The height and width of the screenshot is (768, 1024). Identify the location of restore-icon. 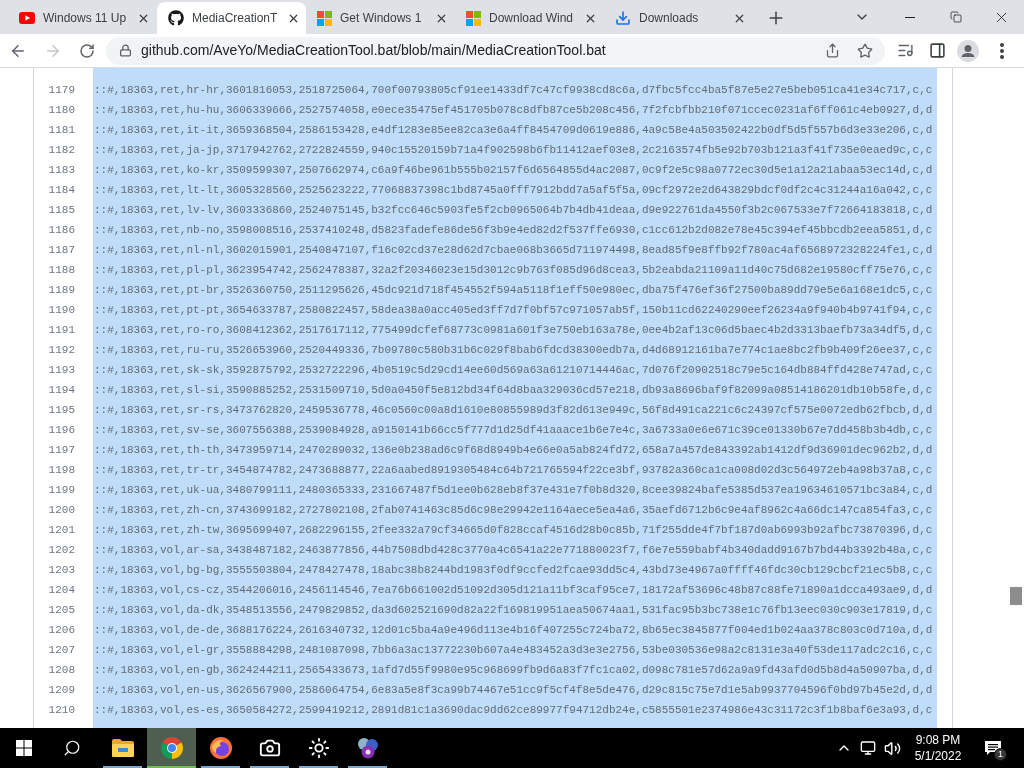
(955, 17).